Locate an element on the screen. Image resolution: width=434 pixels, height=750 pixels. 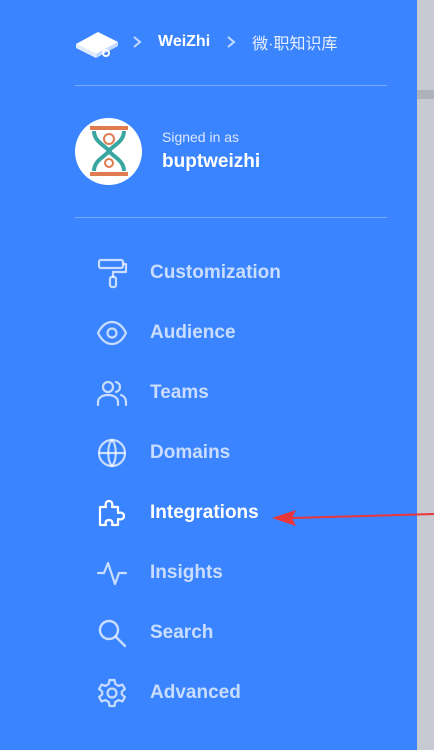
nav-label: Search is located at coordinates (182, 632).